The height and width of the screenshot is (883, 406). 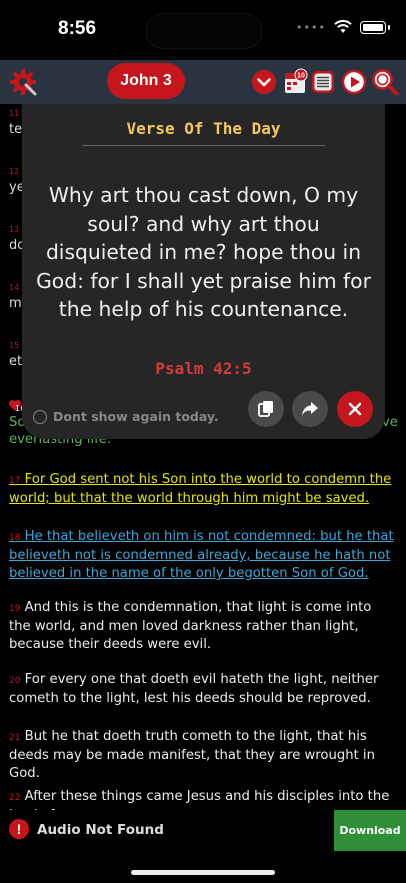 I want to click on chapter-selector-button: John 3, so click(x=146, y=81).